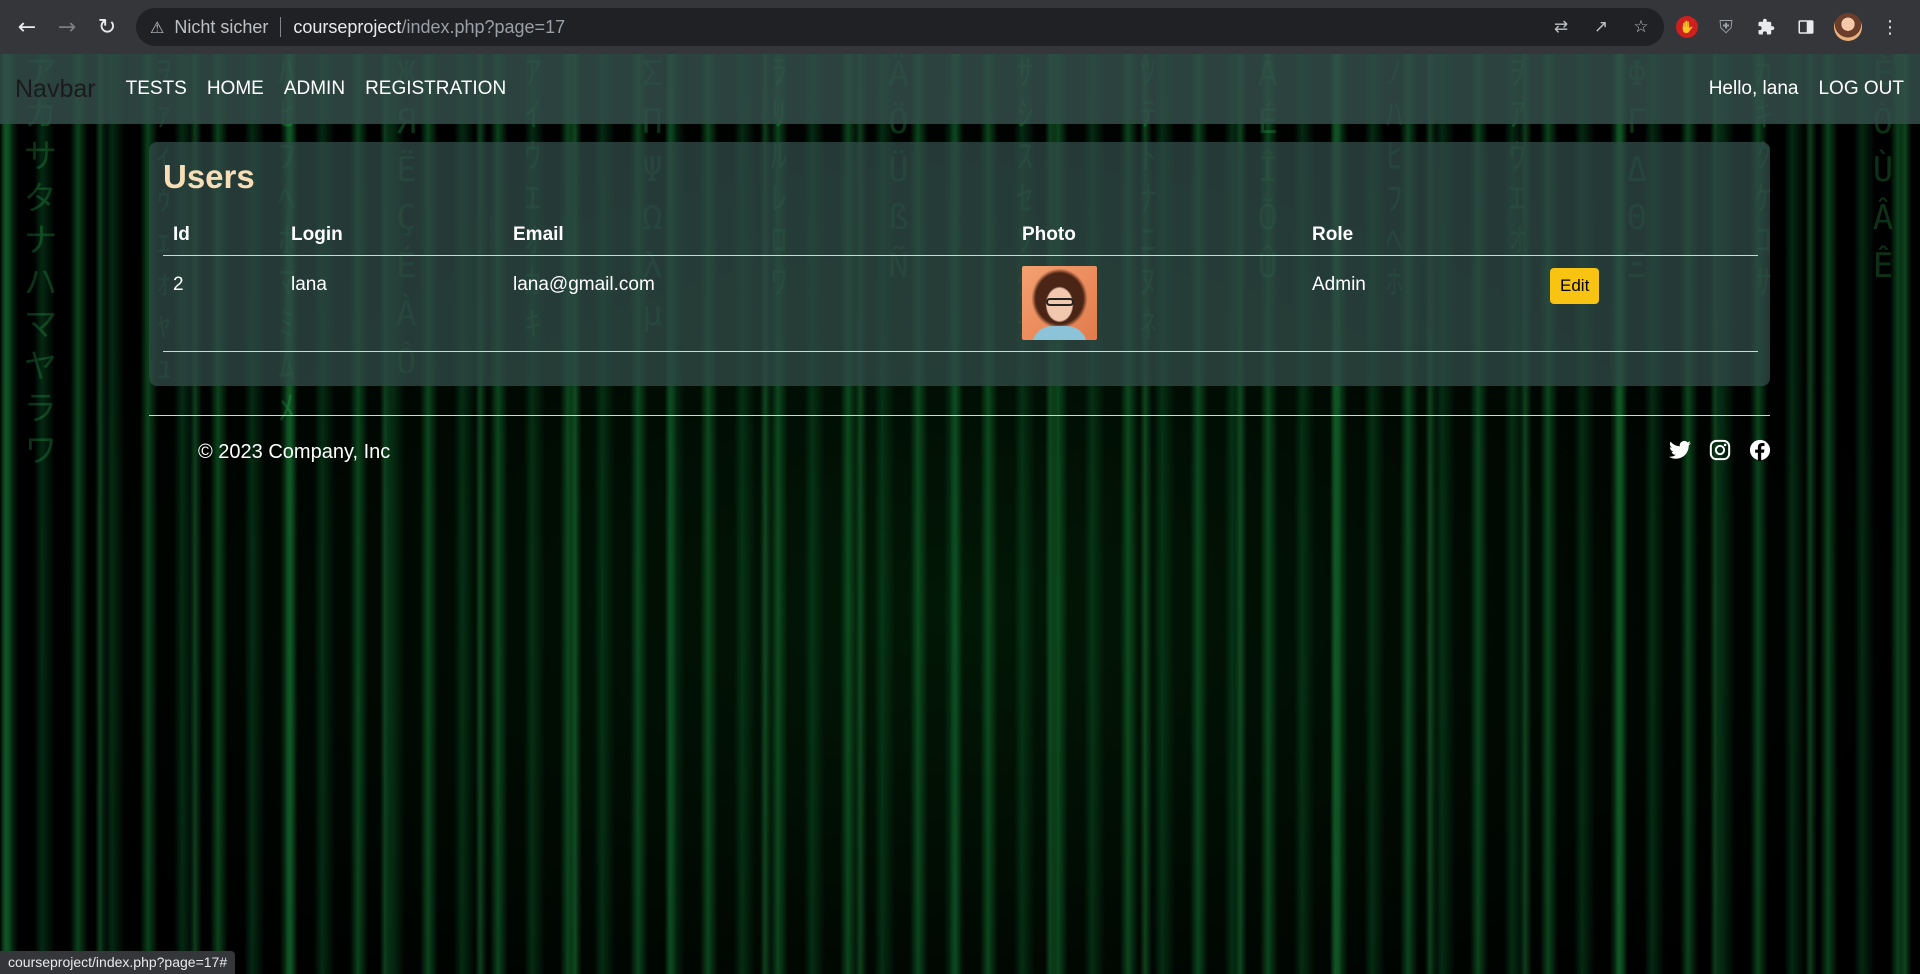 Image resolution: width=1920 pixels, height=974 pixels. I want to click on url-host: courseproject, so click(347, 26).